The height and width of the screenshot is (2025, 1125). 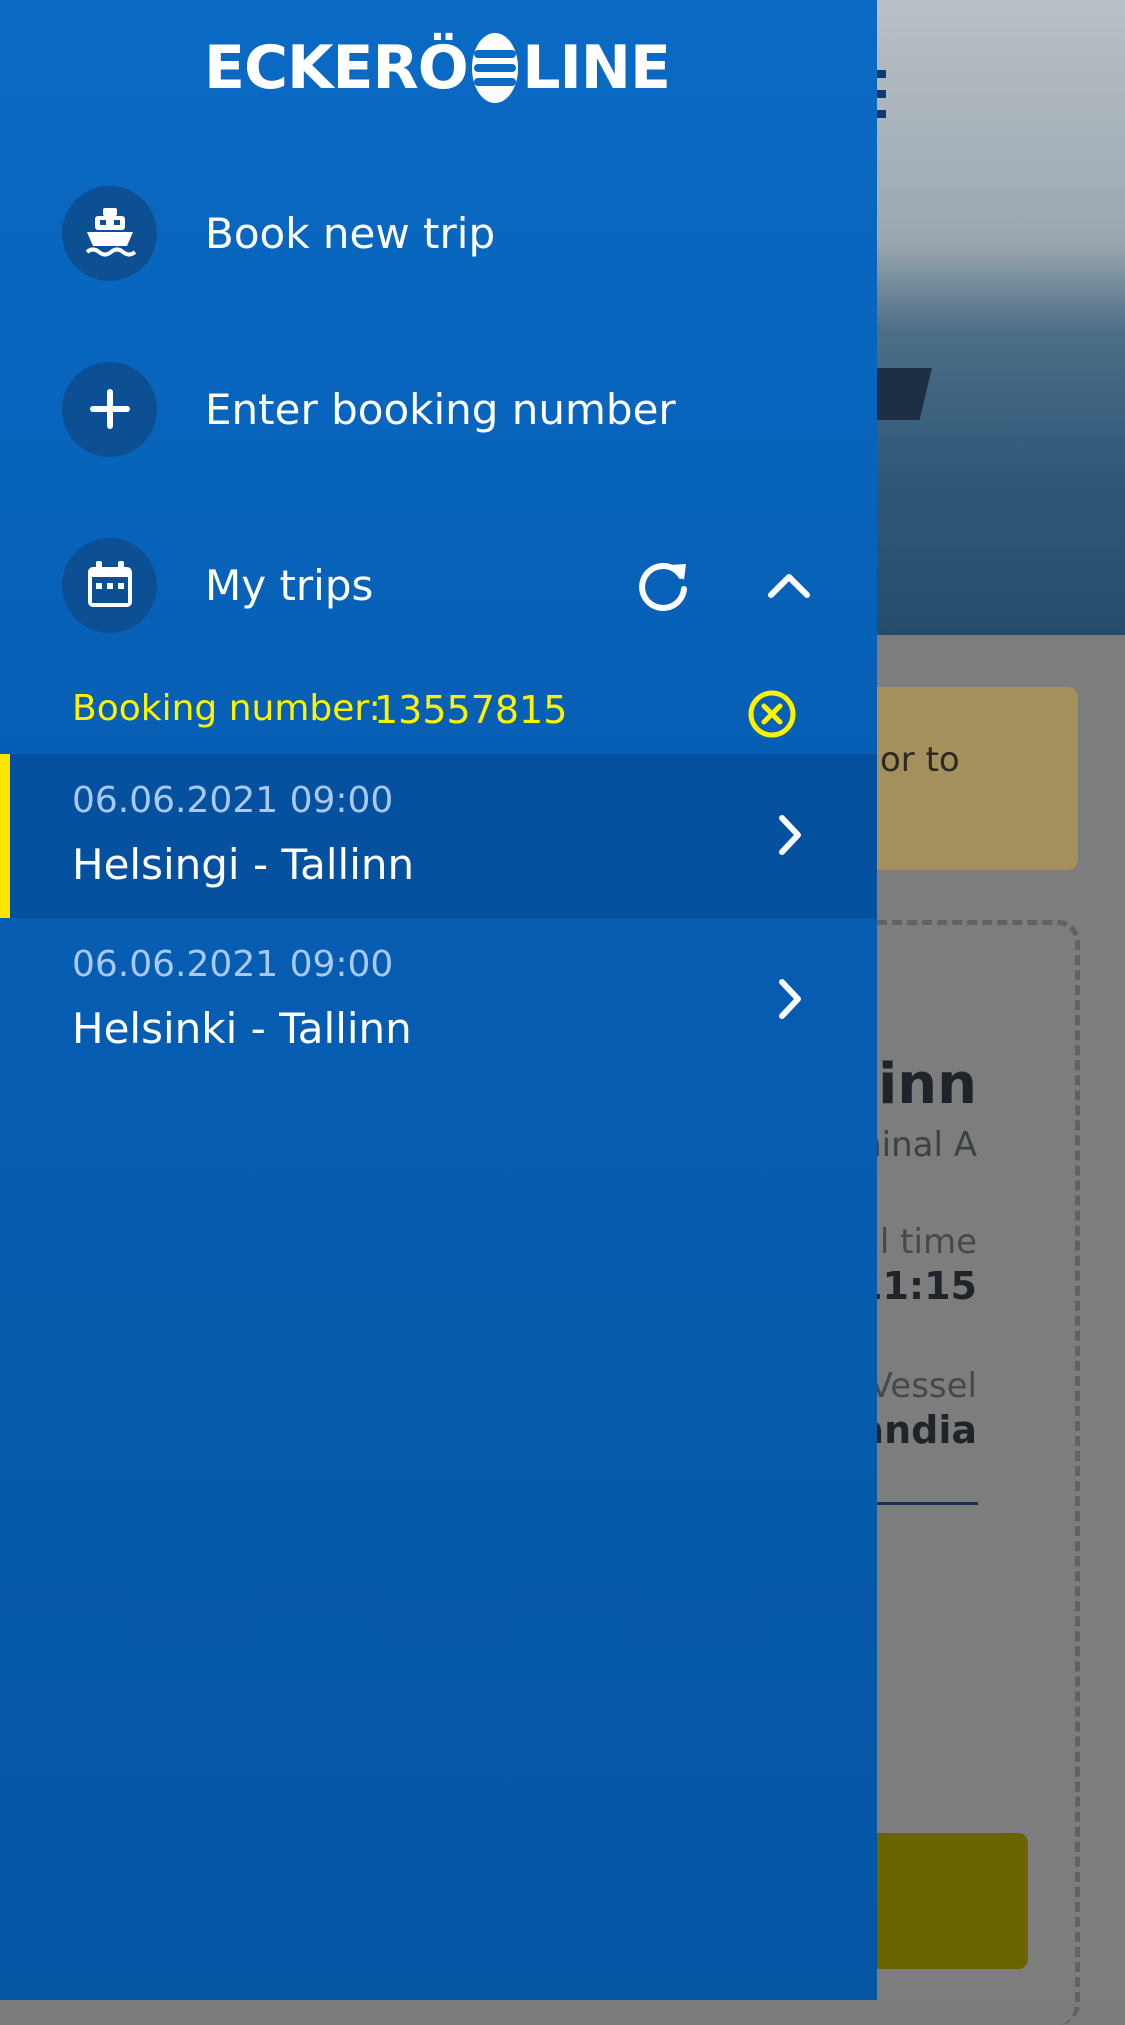 What do you see at coordinates (918, 1145) in the screenshot?
I see `terminal-label: ninal A` at bounding box center [918, 1145].